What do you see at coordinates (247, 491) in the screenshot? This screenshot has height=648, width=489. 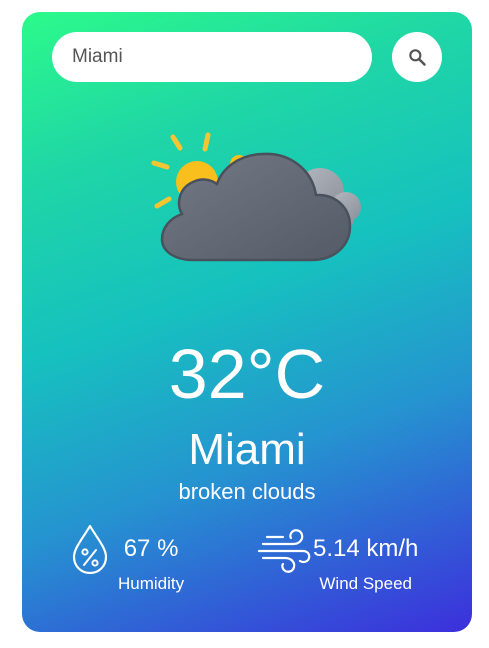 I see `weather-description: broken clouds` at bounding box center [247, 491].